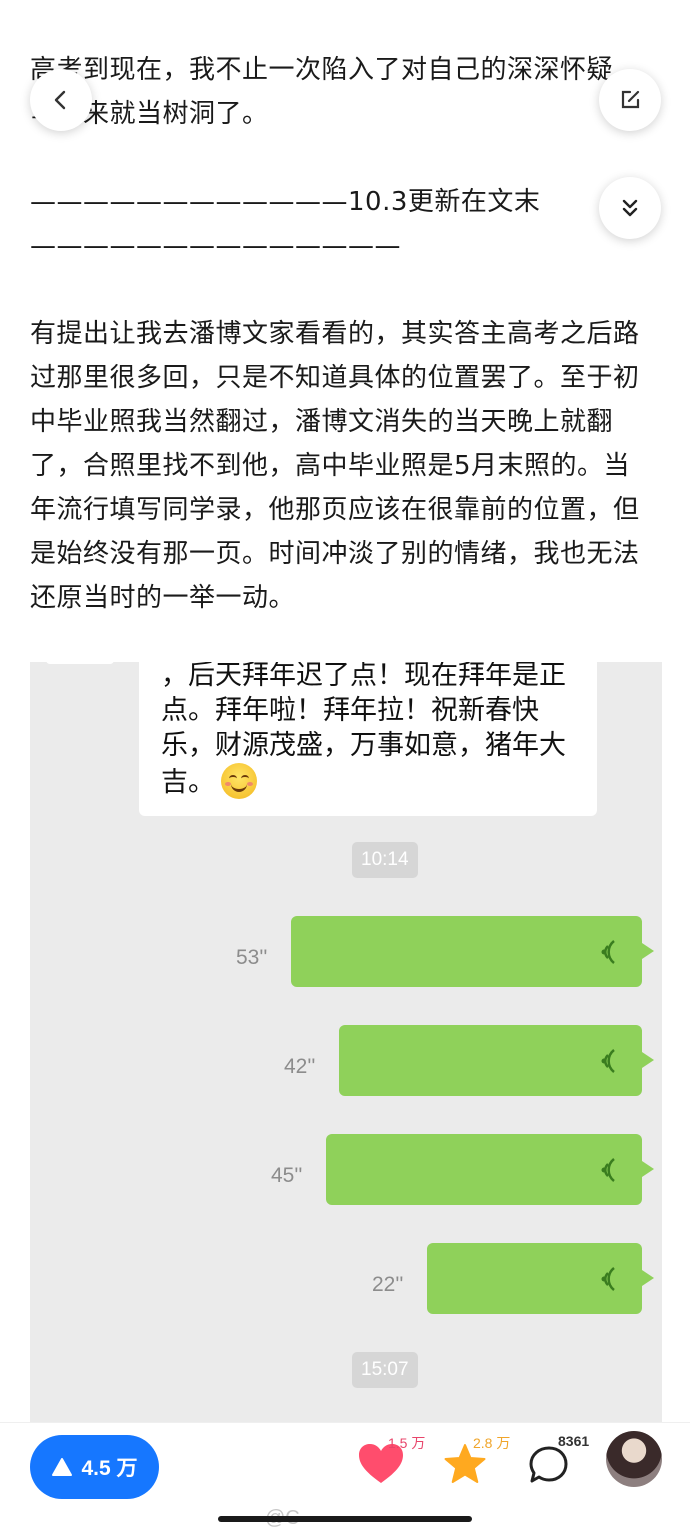 This screenshot has width=690, height=1534. Describe the element at coordinates (252, 957) in the screenshot. I see `voice-duration: 53''` at that location.